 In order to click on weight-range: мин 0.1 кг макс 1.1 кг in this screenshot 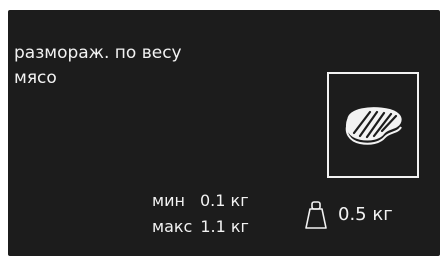, I will do `click(200, 214)`.